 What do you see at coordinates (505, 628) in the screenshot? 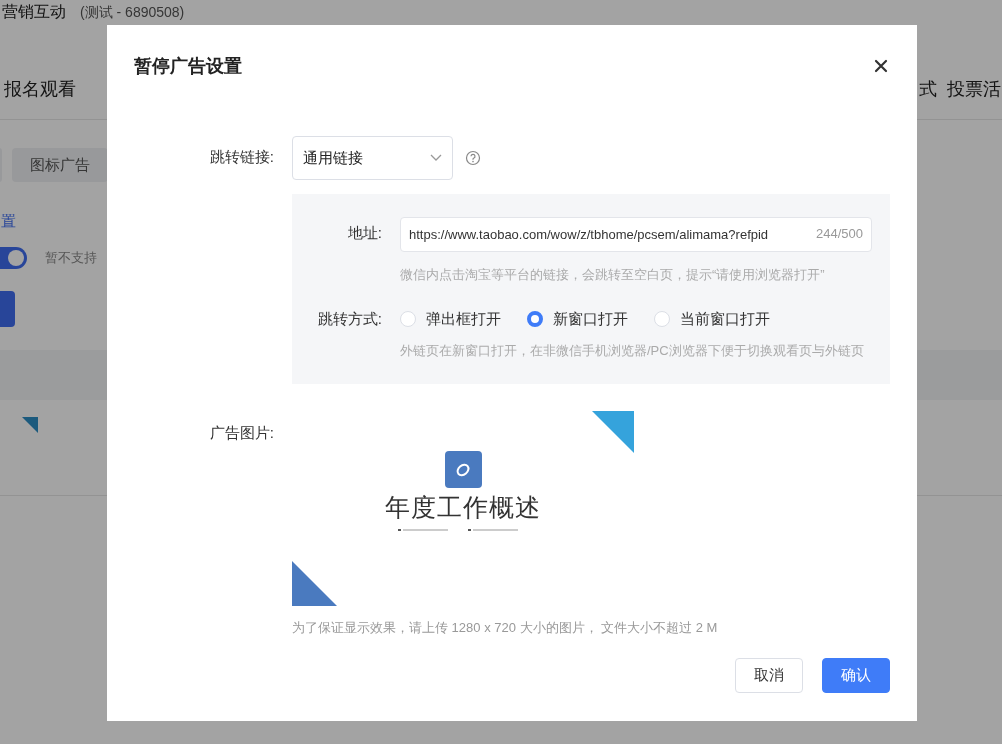
I see `upload-hint: 为了保证显示效果，请上传 1280 x 720 大小的图片， 文件大小不超过 2 M` at bounding box center [505, 628].